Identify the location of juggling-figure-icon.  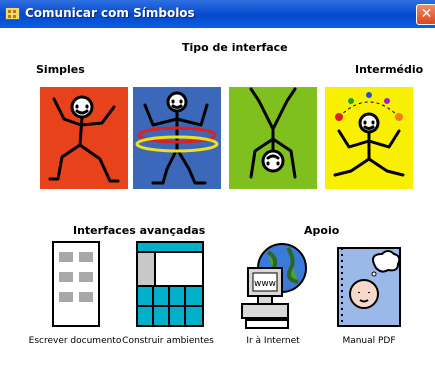
(369, 134).